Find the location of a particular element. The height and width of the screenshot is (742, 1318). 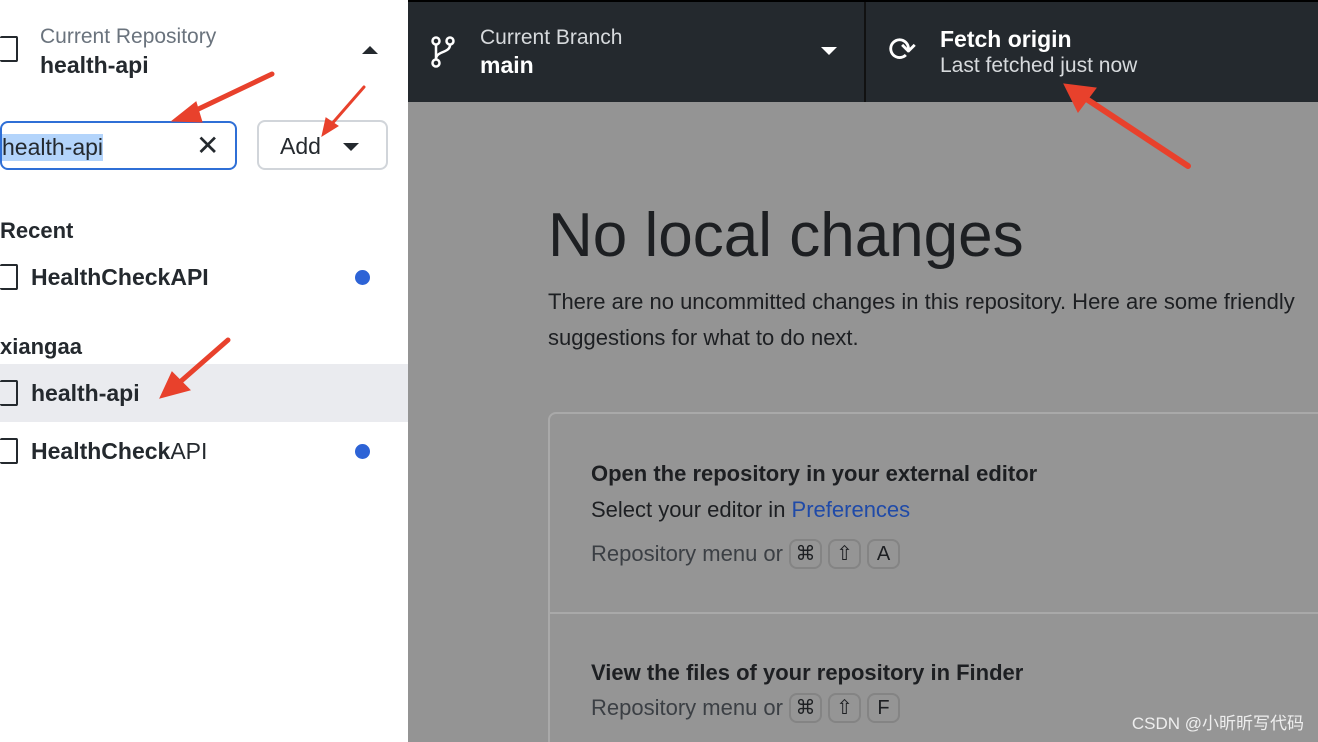

watermark: CSDN @小昕昕写代码 is located at coordinates (1217, 723).